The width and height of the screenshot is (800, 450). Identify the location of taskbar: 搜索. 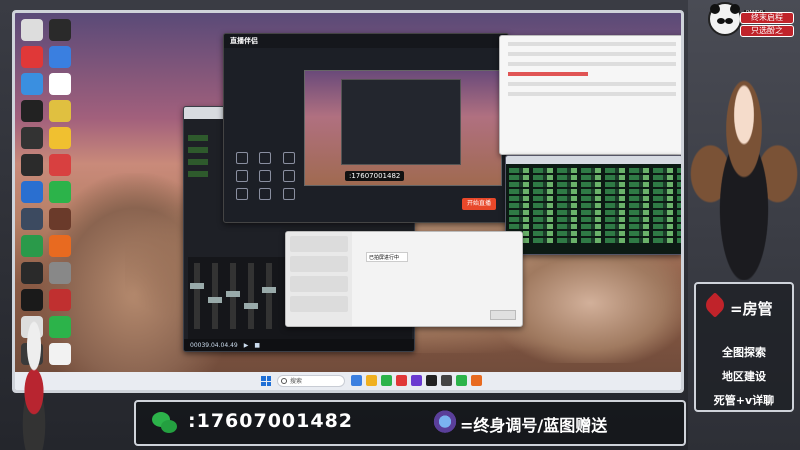
(348, 381).